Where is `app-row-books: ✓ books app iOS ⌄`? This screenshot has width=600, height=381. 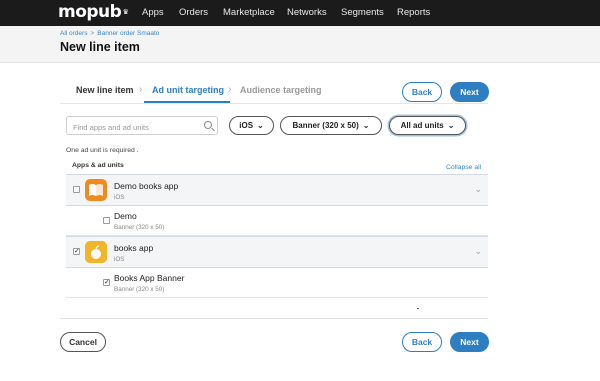
app-row-books: ✓ books app iOS ⌄ is located at coordinates (277, 252).